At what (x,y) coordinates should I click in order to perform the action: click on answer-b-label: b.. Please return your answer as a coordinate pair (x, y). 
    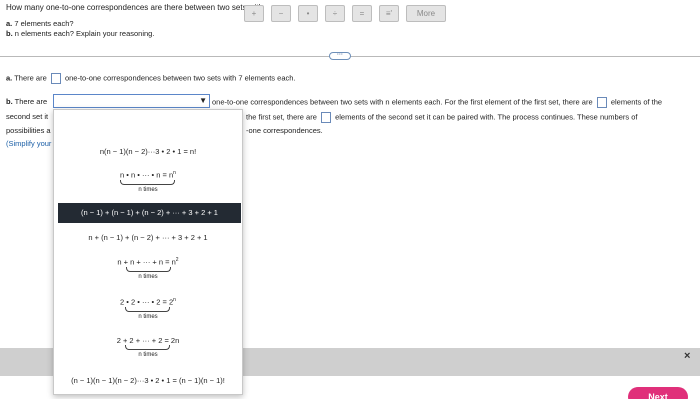
    Looking at the image, I should click on (9, 101).